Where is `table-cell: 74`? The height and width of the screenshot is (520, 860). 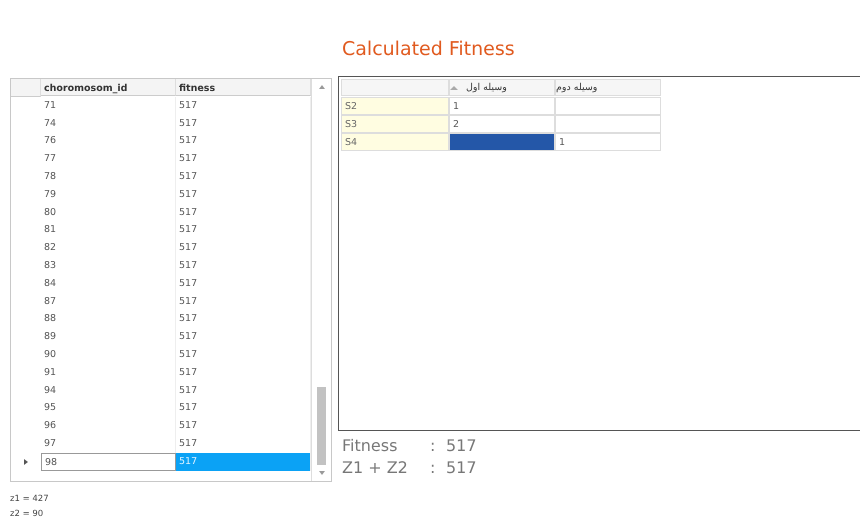
table-cell: 74 is located at coordinates (108, 123).